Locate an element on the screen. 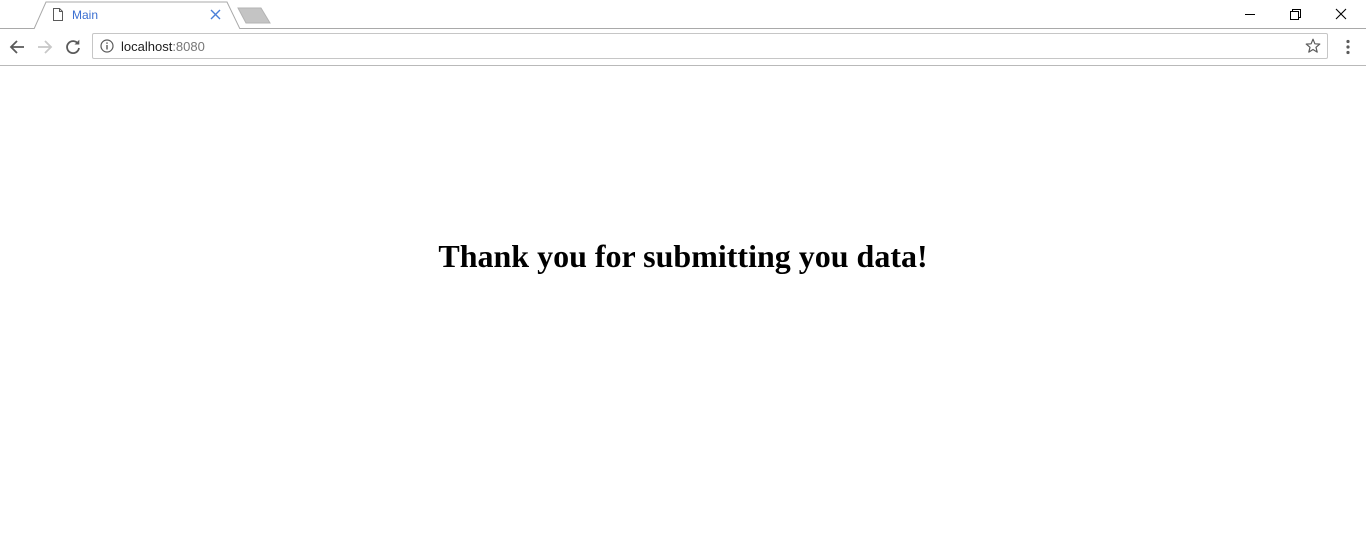 Image resolution: width=1366 pixels, height=547 pixels. address-url: localhost:8080 is located at coordinates (163, 46).